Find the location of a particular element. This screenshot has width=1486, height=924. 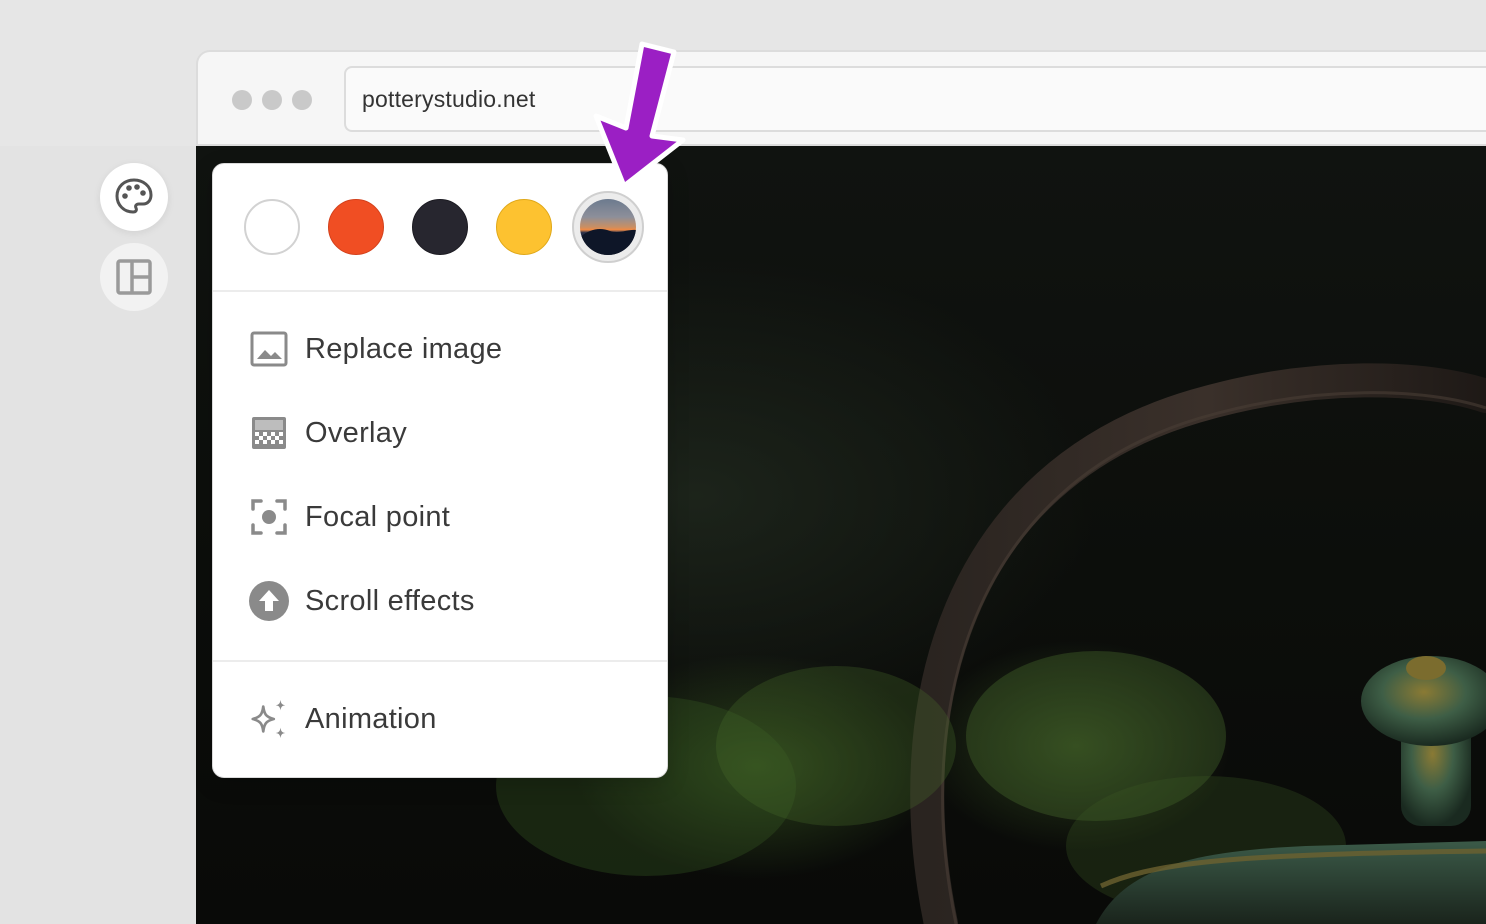

swatch-white is located at coordinates (272, 227).